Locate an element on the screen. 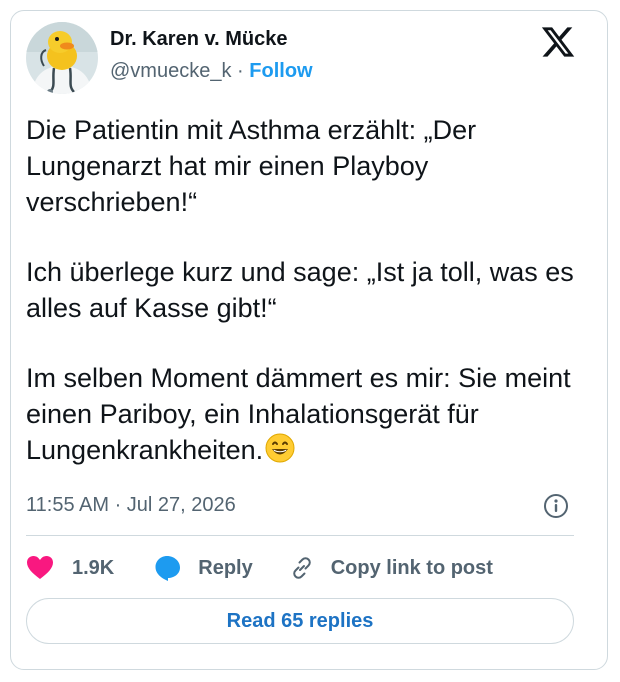  like-count: 1.9K is located at coordinates (93, 567).